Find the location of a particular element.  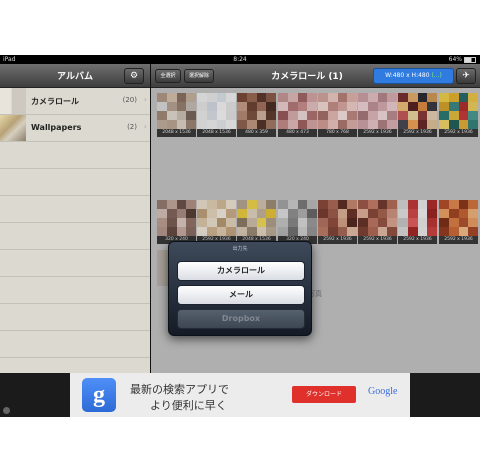

ad-info-icon is located at coordinates (6, 410).